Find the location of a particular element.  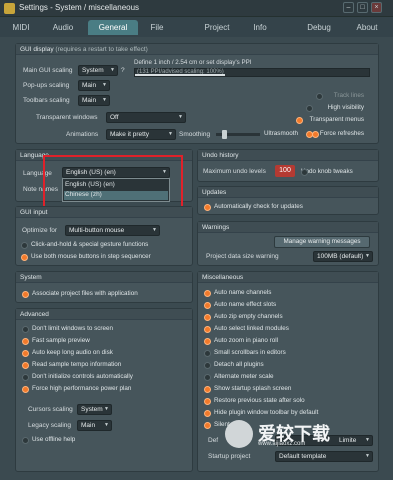

advanced-header: Advanced is located at coordinates (104, 314).